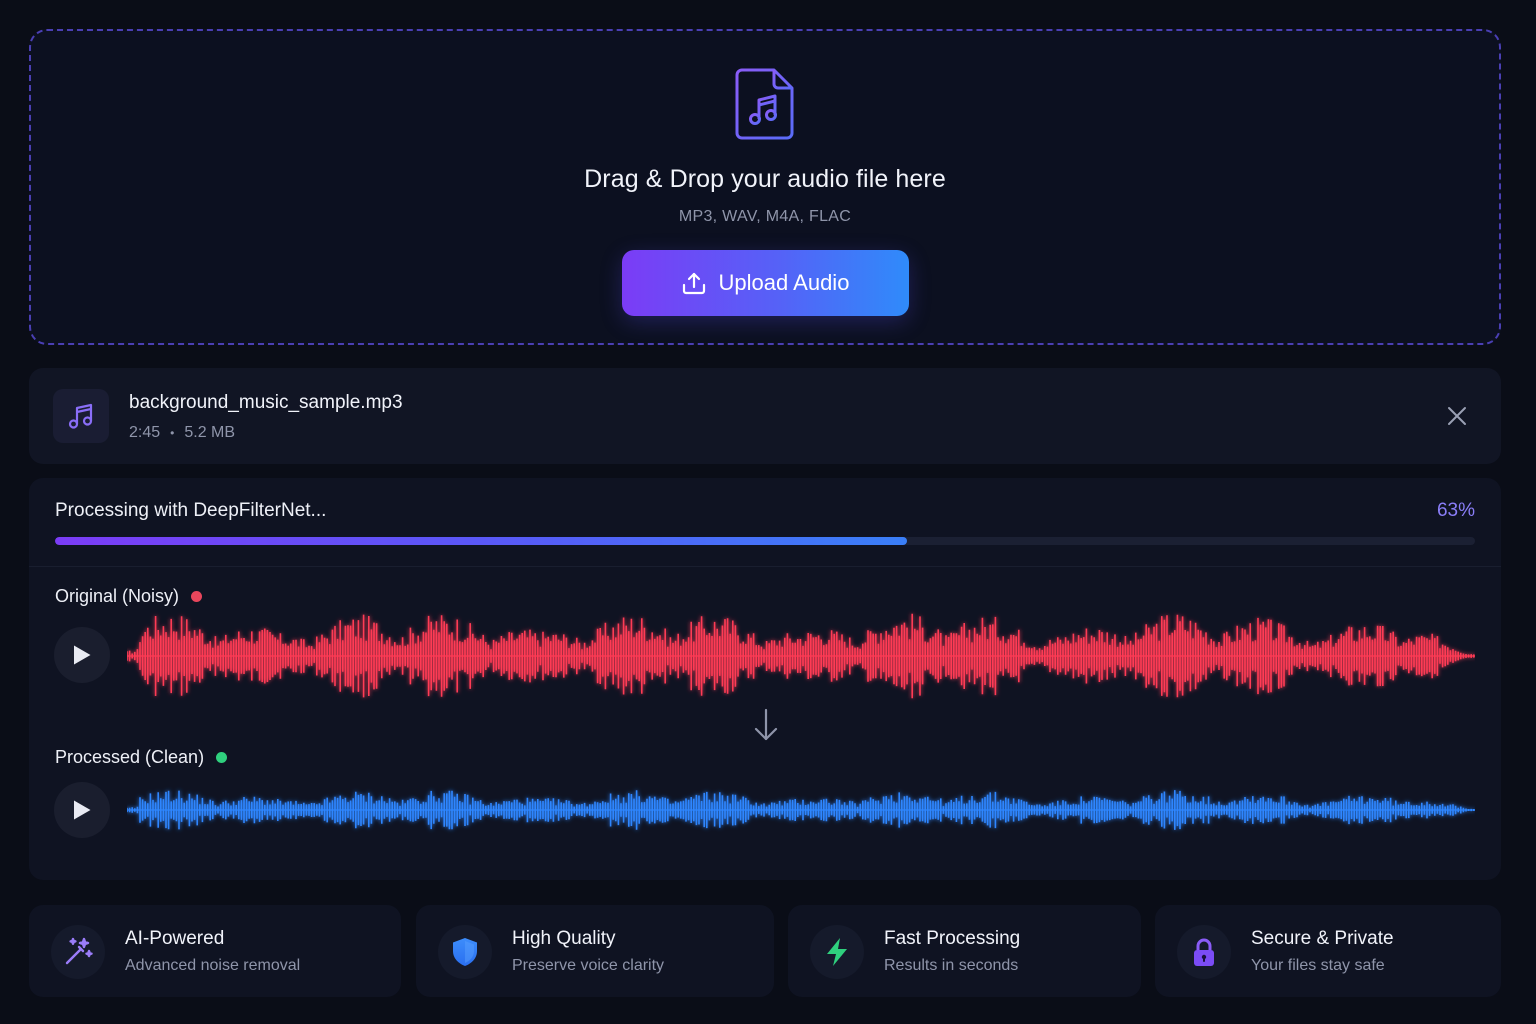 The height and width of the screenshot is (1024, 1536). I want to click on feature-card-high-quality: High Quality Preserve voice clarity, so click(595, 951).